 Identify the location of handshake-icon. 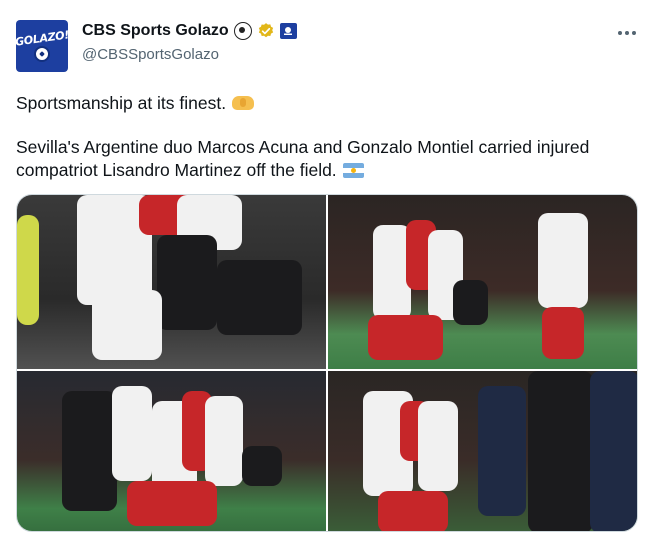
(243, 103).